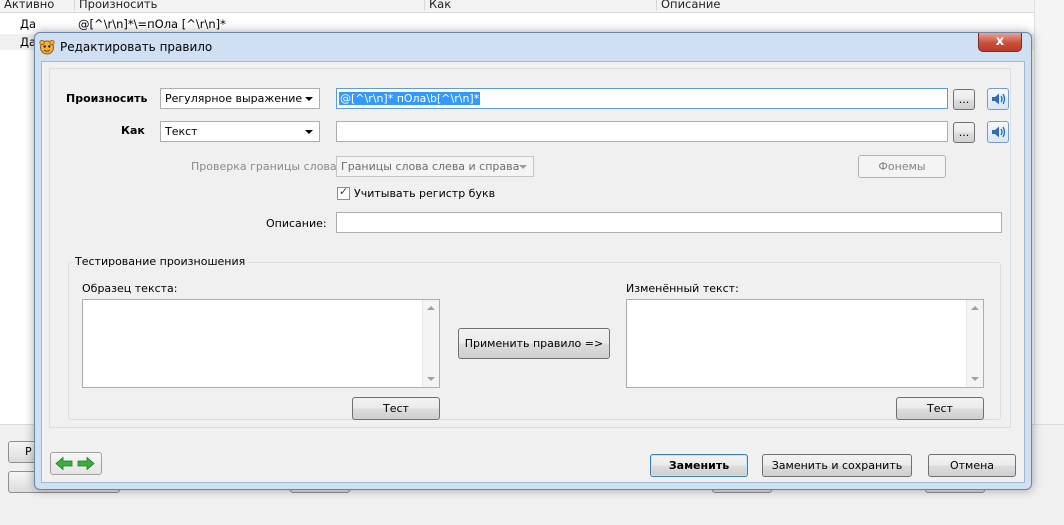 The width and height of the screenshot is (1064, 525). I want to click on sample-text-label: Образец текста:, so click(130, 288).